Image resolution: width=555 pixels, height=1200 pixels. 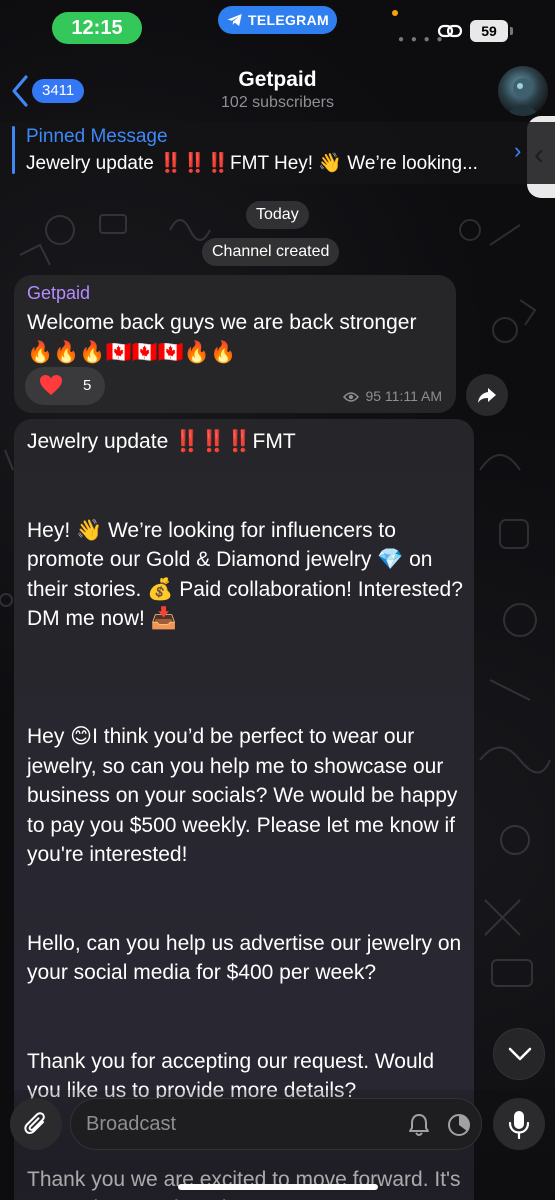 What do you see at coordinates (87, 385) in the screenshot?
I see `reaction-count: 5` at bounding box center [87, 385].